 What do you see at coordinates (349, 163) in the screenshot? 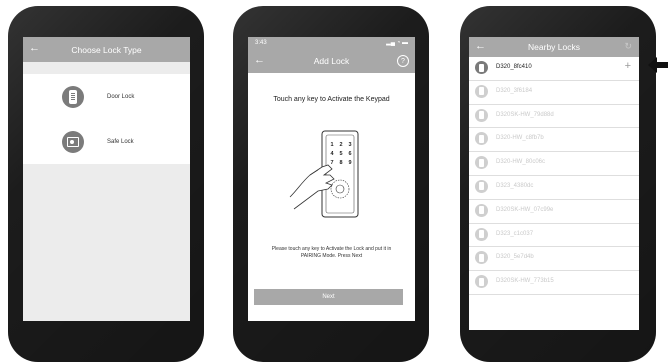
I see `keypad-key: 9` at bounding box center [349, 163].